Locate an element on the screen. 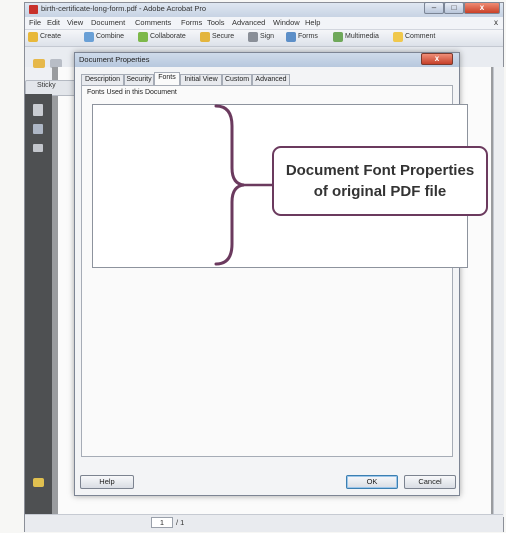 Image resolution: width=506 pixels, height=533 pixels. lock-icon is located at coordinates (205, 37).